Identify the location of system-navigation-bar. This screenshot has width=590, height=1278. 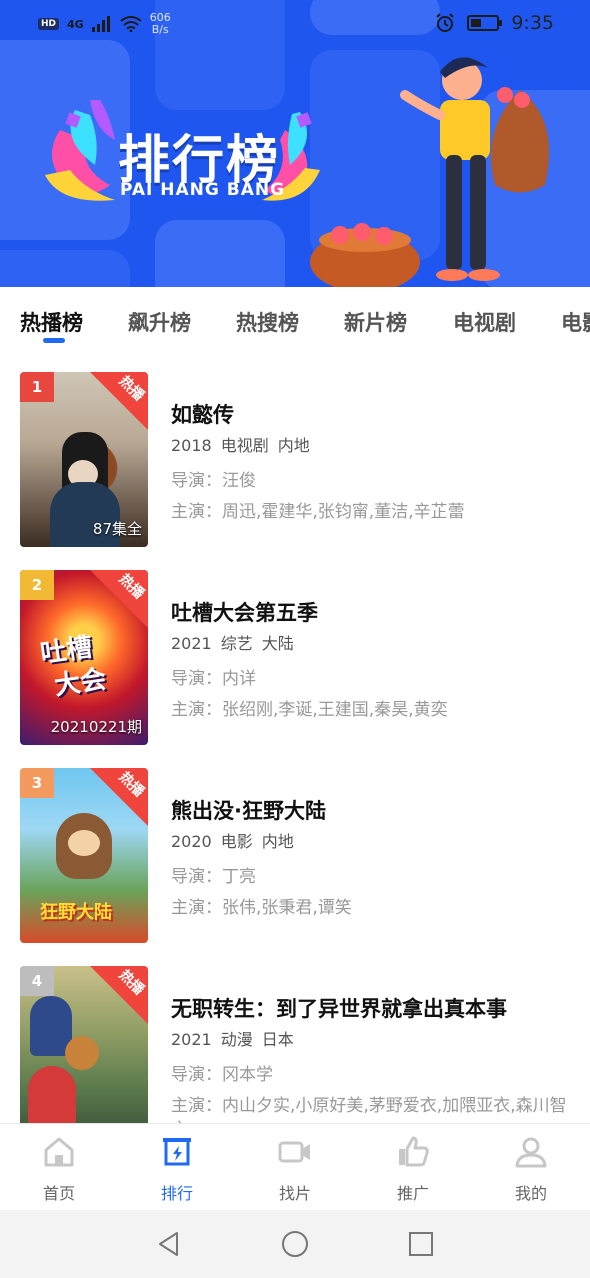
(295, 1244).